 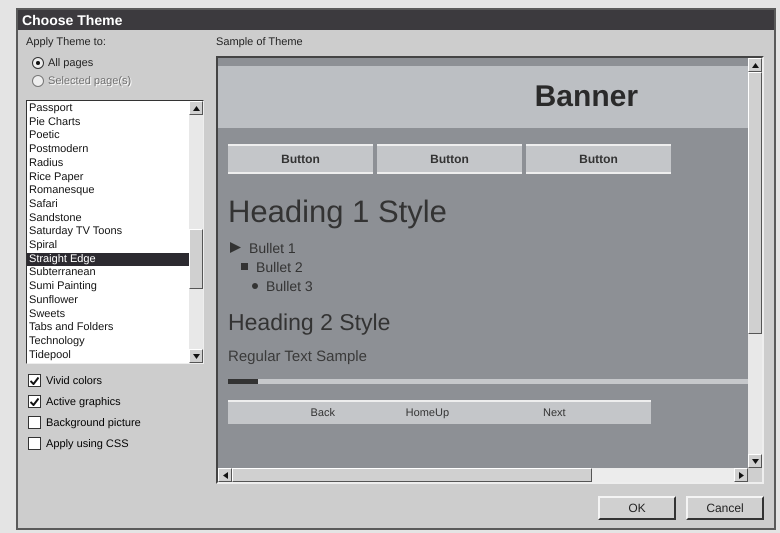 What do you see at coordinates (108, 341) in the screenshot?
I see `theme-list-item: Technology` at bounding box center [108, 341].